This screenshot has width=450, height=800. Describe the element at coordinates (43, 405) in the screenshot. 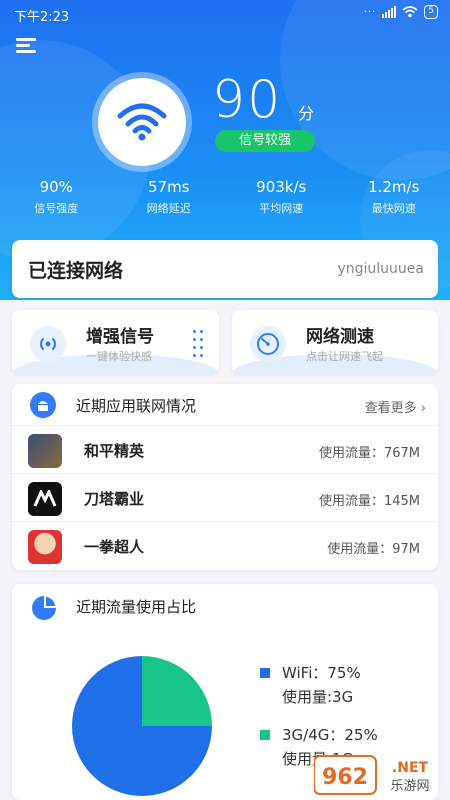

I see `android-icon` at that location.